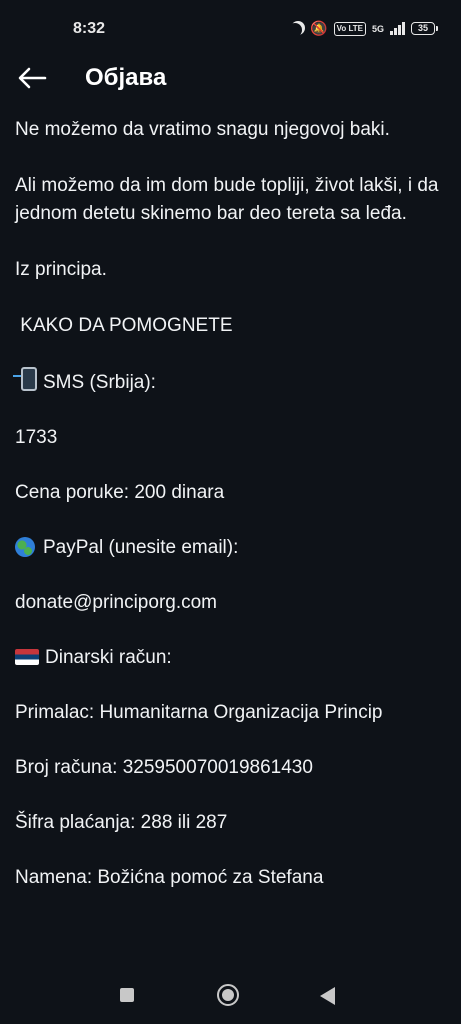 The image size is (461, 1024). What do you see at coordinates (120, 492) in the screenshot?
I see `sms-price: Cena poruke: 200 dinara` at bounding box center [120, 492].